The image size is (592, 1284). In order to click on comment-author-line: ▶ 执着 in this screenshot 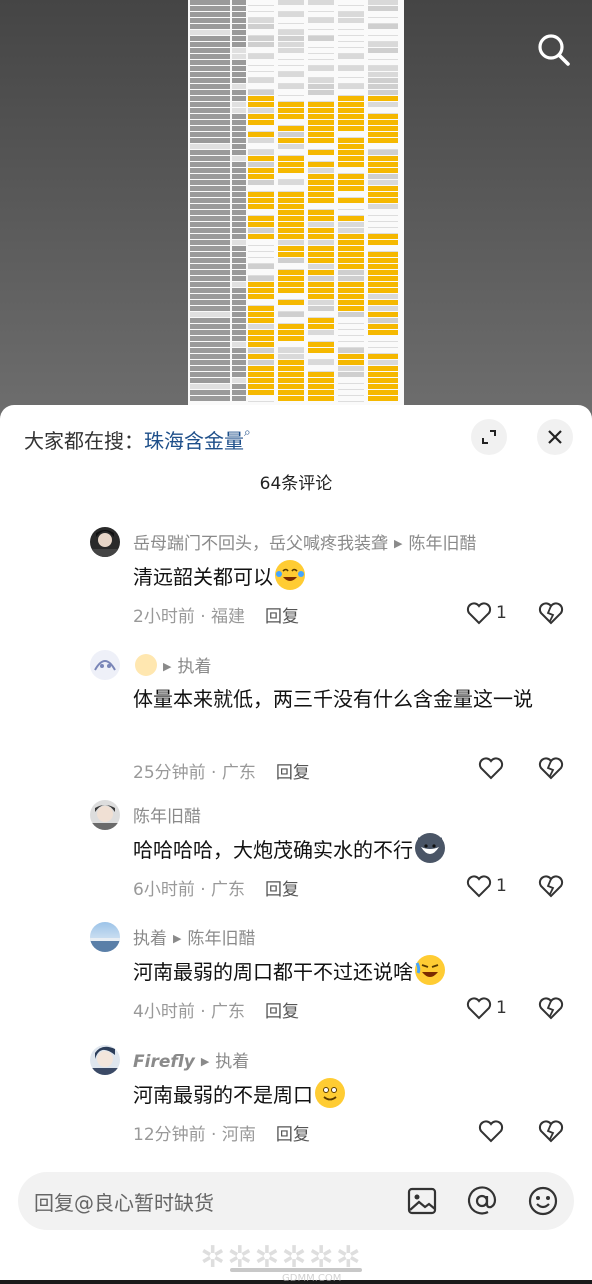, I will do `click(172, 664)`.